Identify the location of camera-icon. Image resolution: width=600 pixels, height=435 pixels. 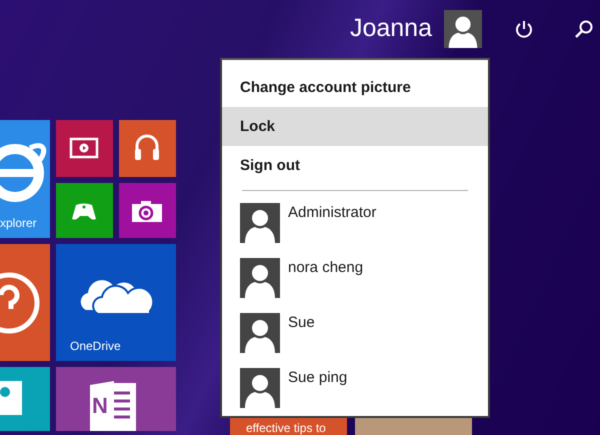
(147, 211).